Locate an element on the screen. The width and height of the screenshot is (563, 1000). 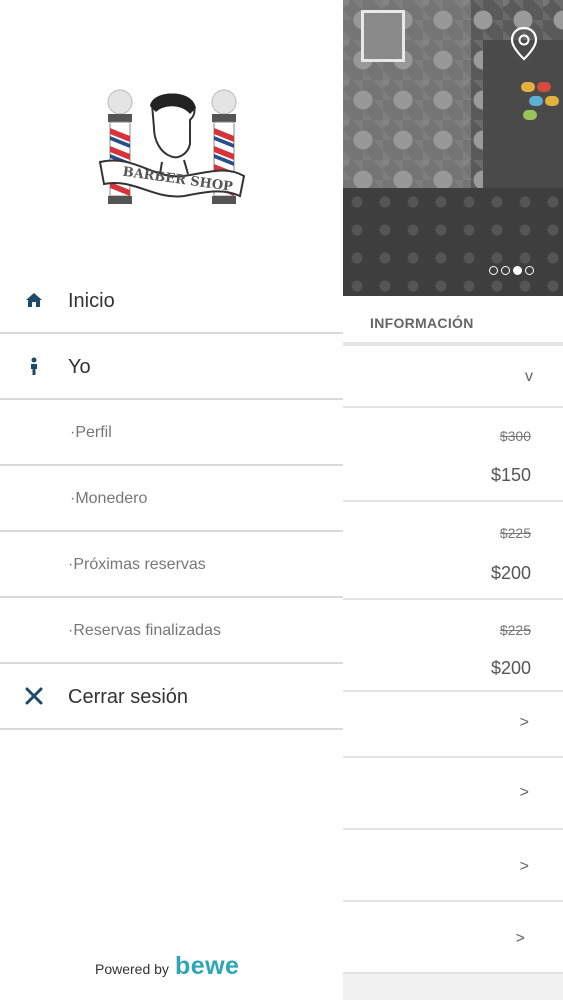
menu-item-proximas-reservas: ·Próximas reservas is located at coordinates (171, 565).